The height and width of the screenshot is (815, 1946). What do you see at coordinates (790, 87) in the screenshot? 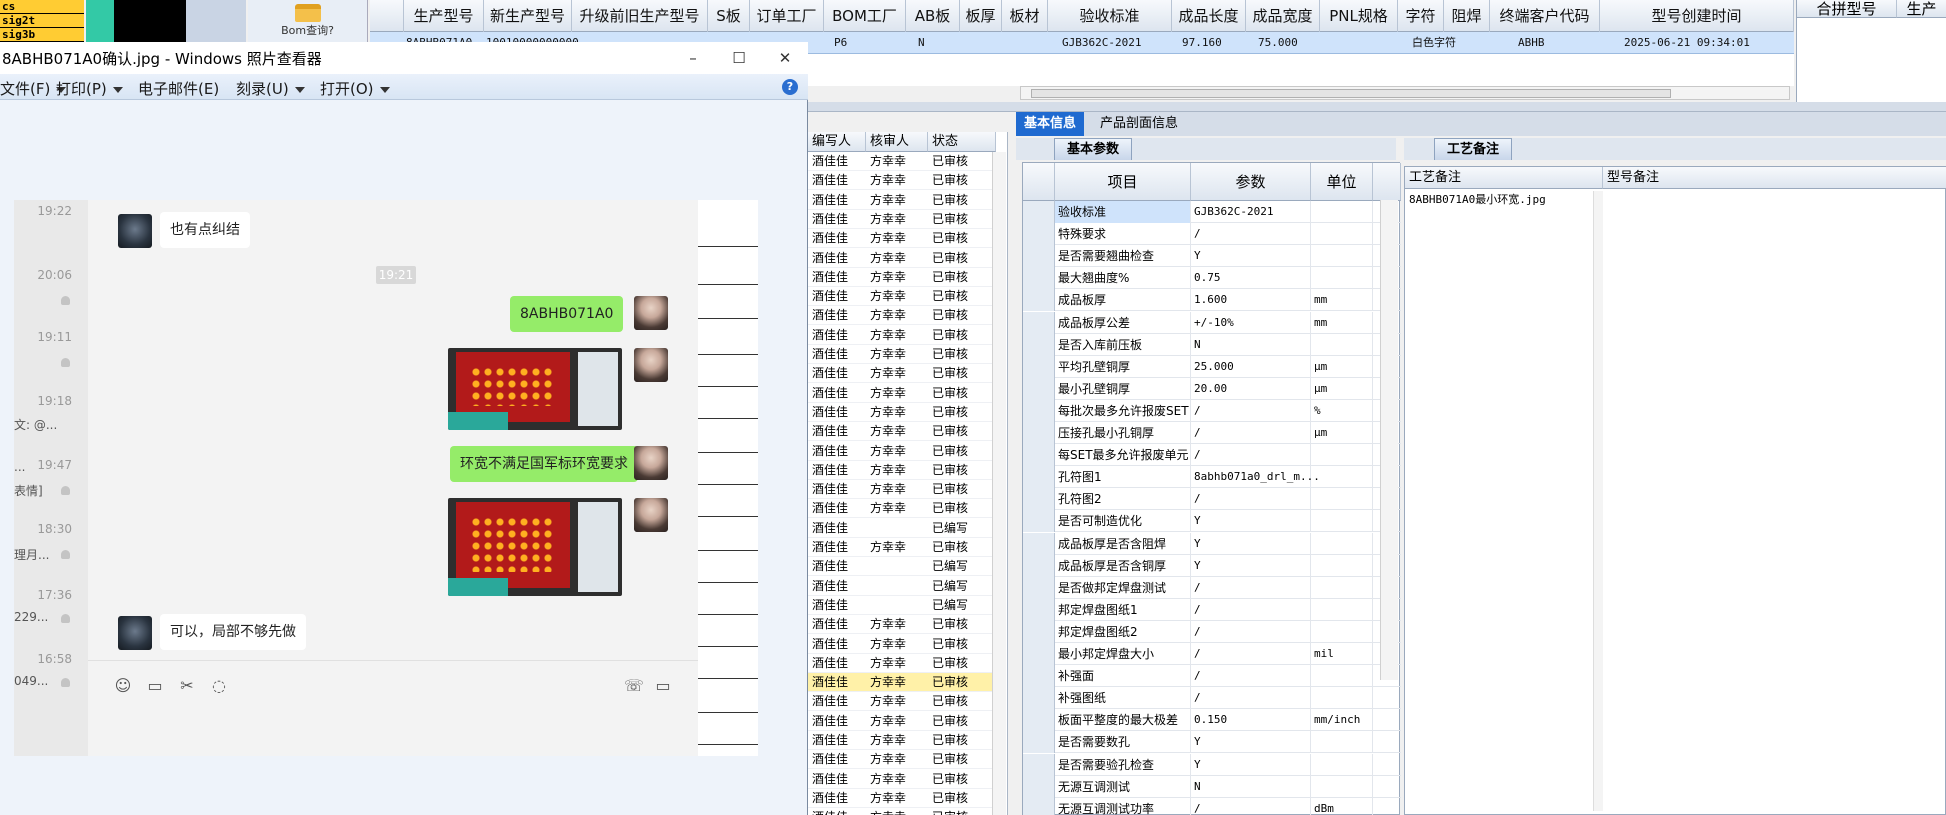
I see `help-icon: ?` at bounding box center [790, 87].